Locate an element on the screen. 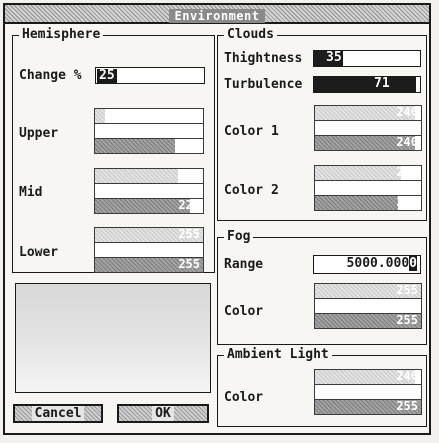  upper-color-sliders: 23 188 is located at coordinates (149, 131).